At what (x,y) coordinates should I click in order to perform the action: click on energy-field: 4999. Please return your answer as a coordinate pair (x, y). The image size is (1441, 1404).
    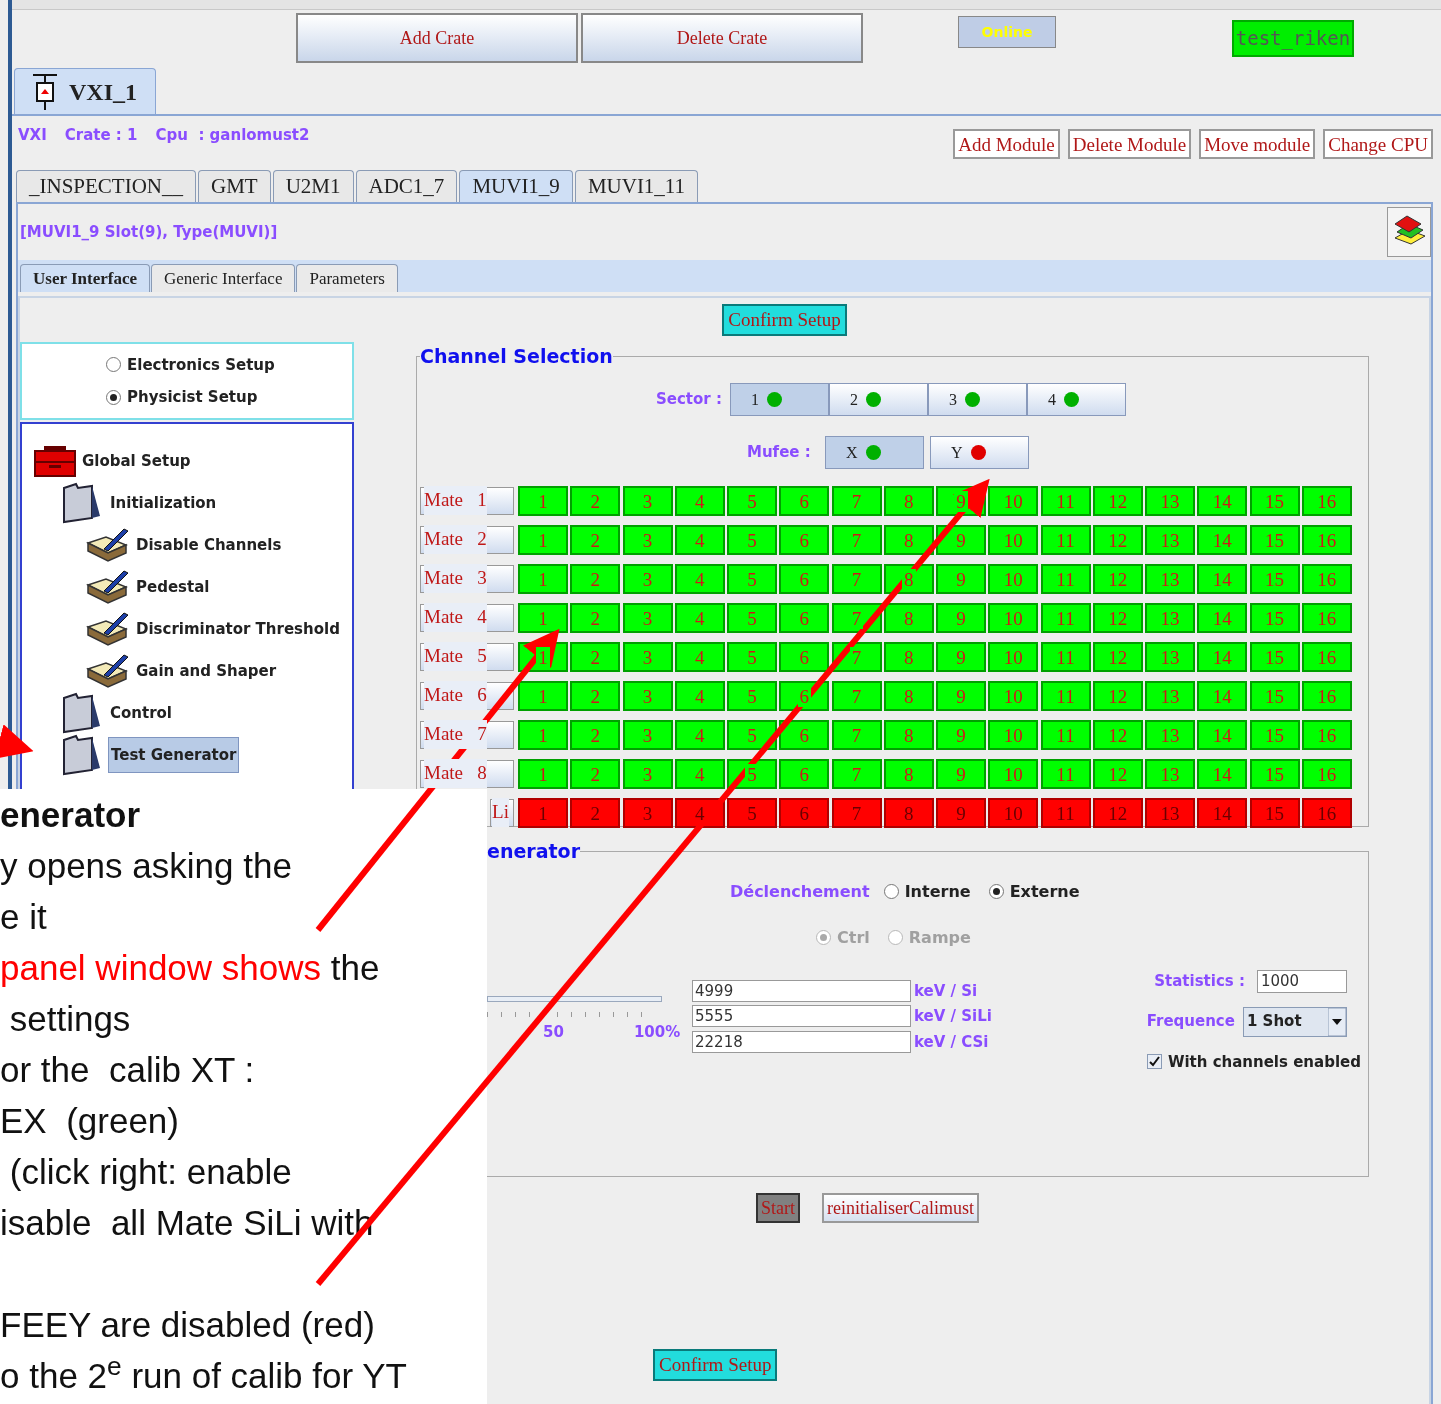
    Looking at the image, I should click on (801, 990).